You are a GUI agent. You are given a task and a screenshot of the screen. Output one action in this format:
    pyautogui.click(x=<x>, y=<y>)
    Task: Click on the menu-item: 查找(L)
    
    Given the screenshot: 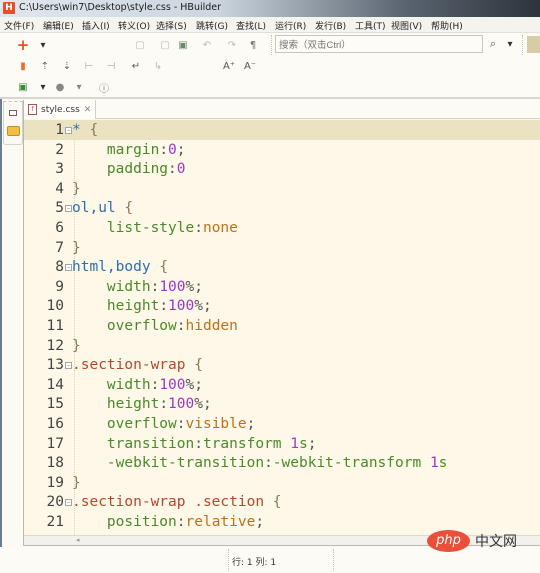 What is the action you would take?
    pyautogui.click(x=251, y=25)
    